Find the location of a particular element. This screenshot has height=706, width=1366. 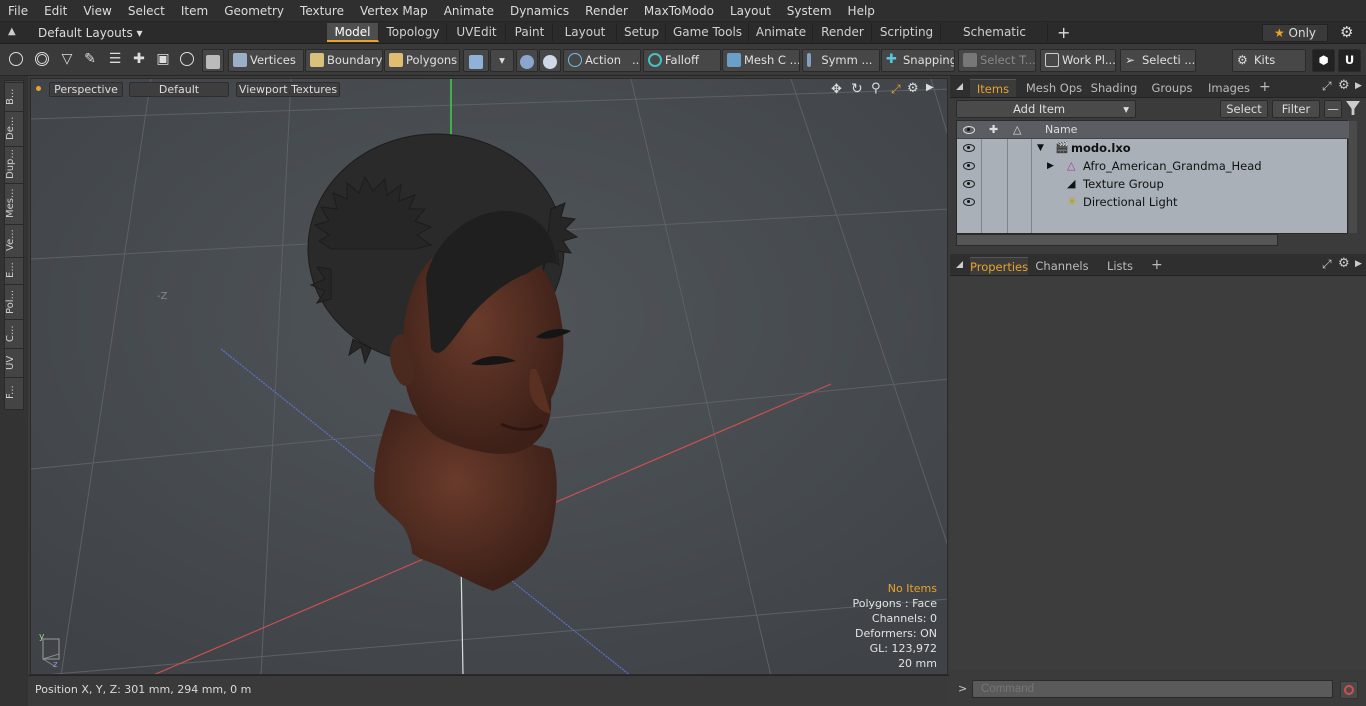

cube-shade-icon is located at coordinates (213, 60).